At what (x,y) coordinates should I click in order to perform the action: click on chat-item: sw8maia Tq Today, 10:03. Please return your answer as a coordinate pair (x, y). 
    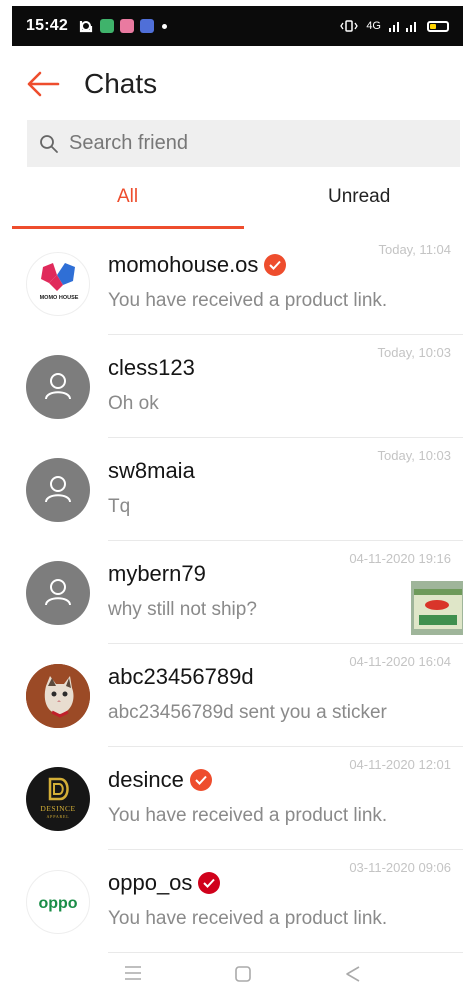
    Looking at the image, I should click on (231, 489).